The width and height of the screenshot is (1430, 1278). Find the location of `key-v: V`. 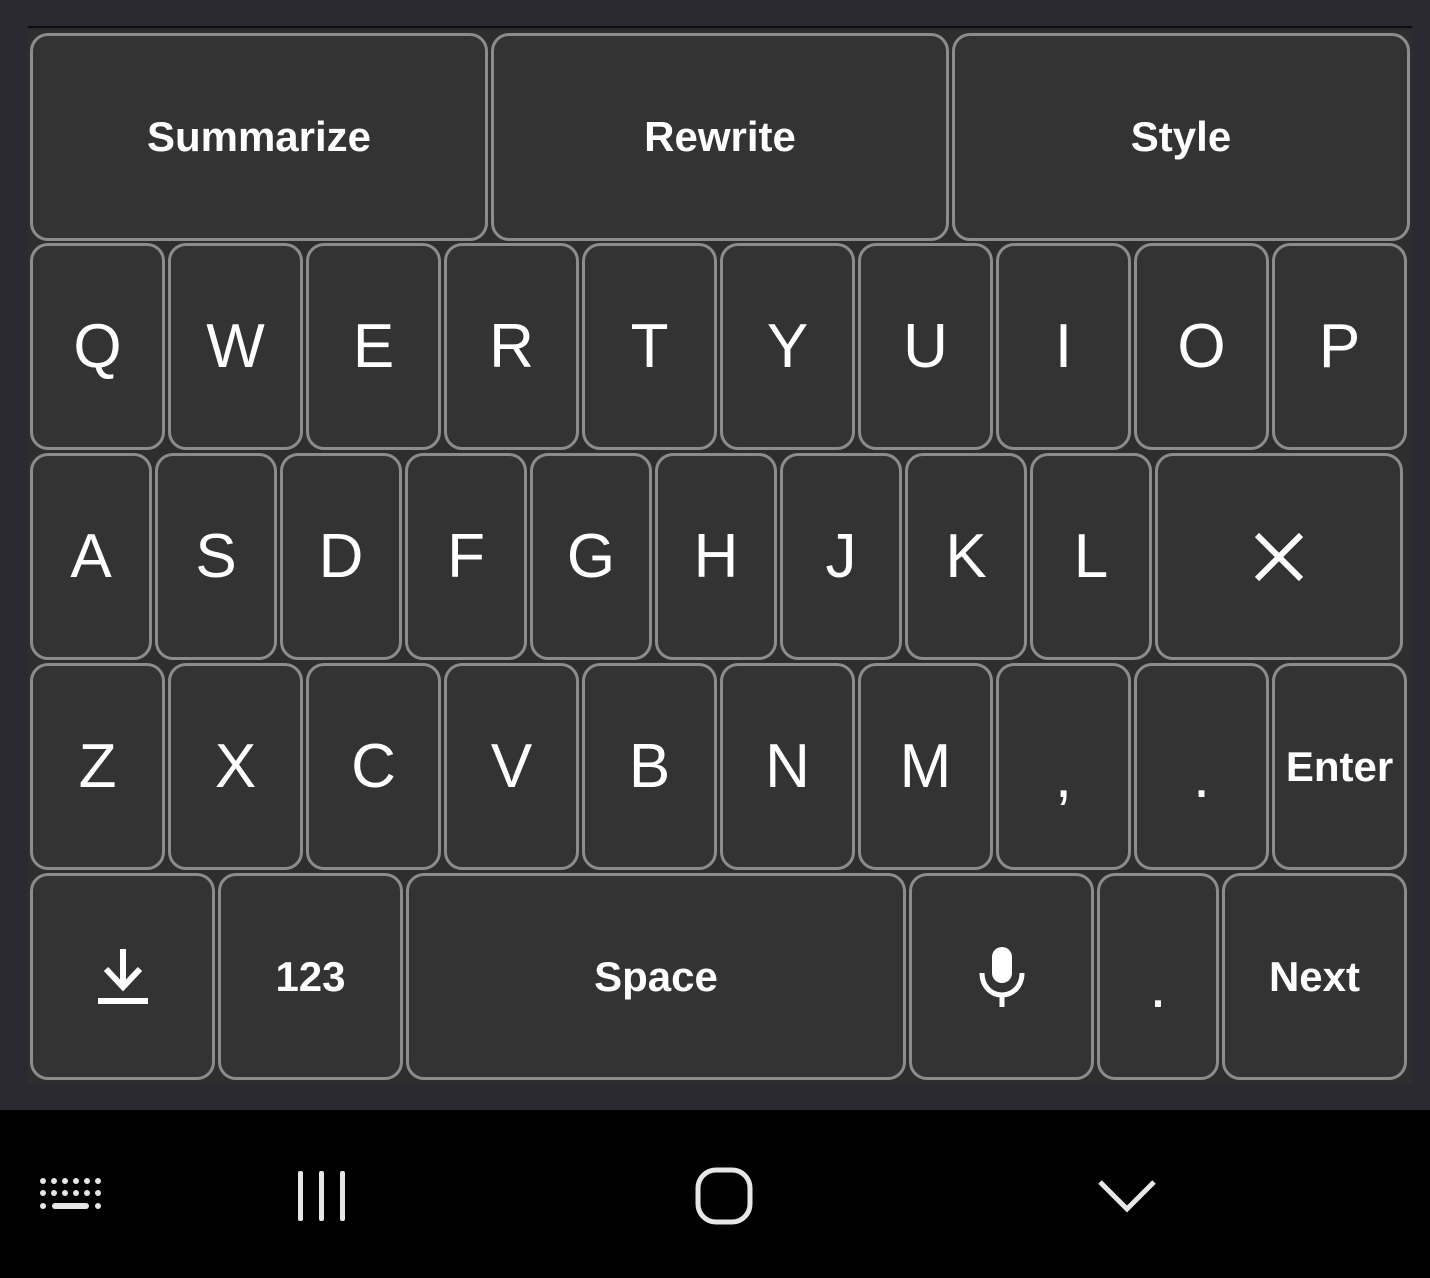

key-v: V is located at coordinates (511, 766).